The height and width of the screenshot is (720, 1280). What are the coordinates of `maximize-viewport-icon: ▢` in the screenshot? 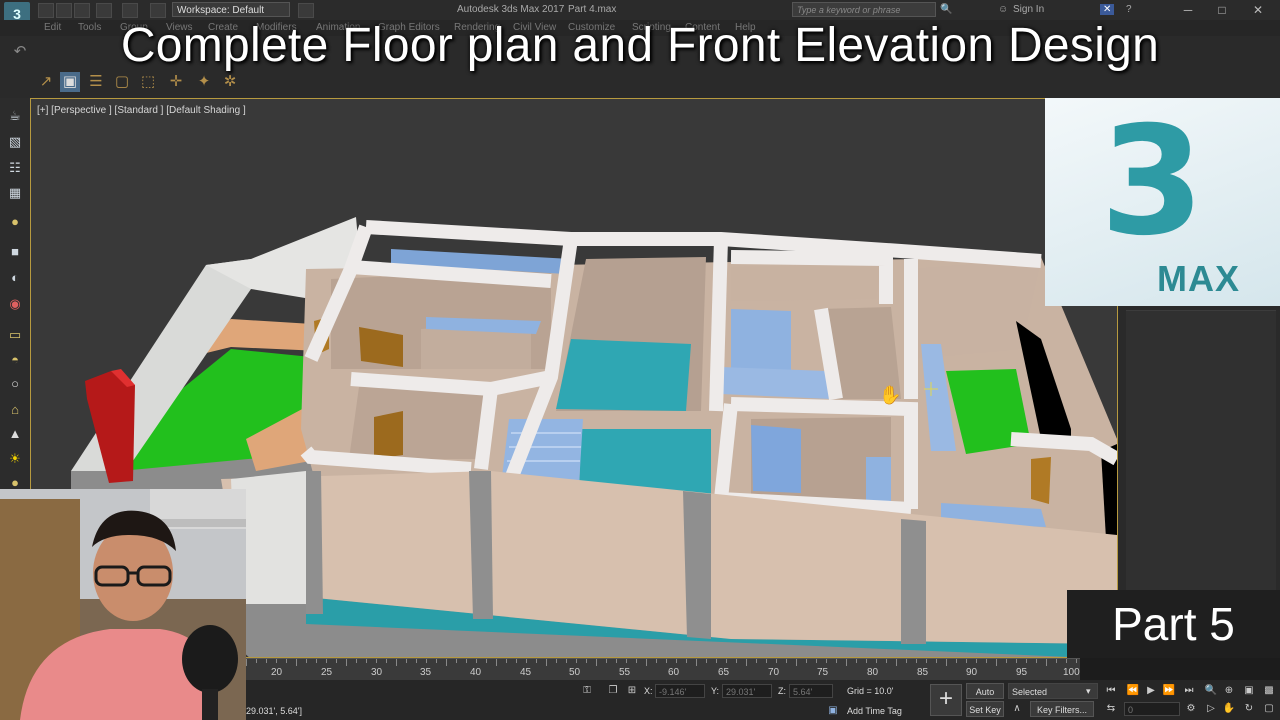 It's located at (1269, 709).